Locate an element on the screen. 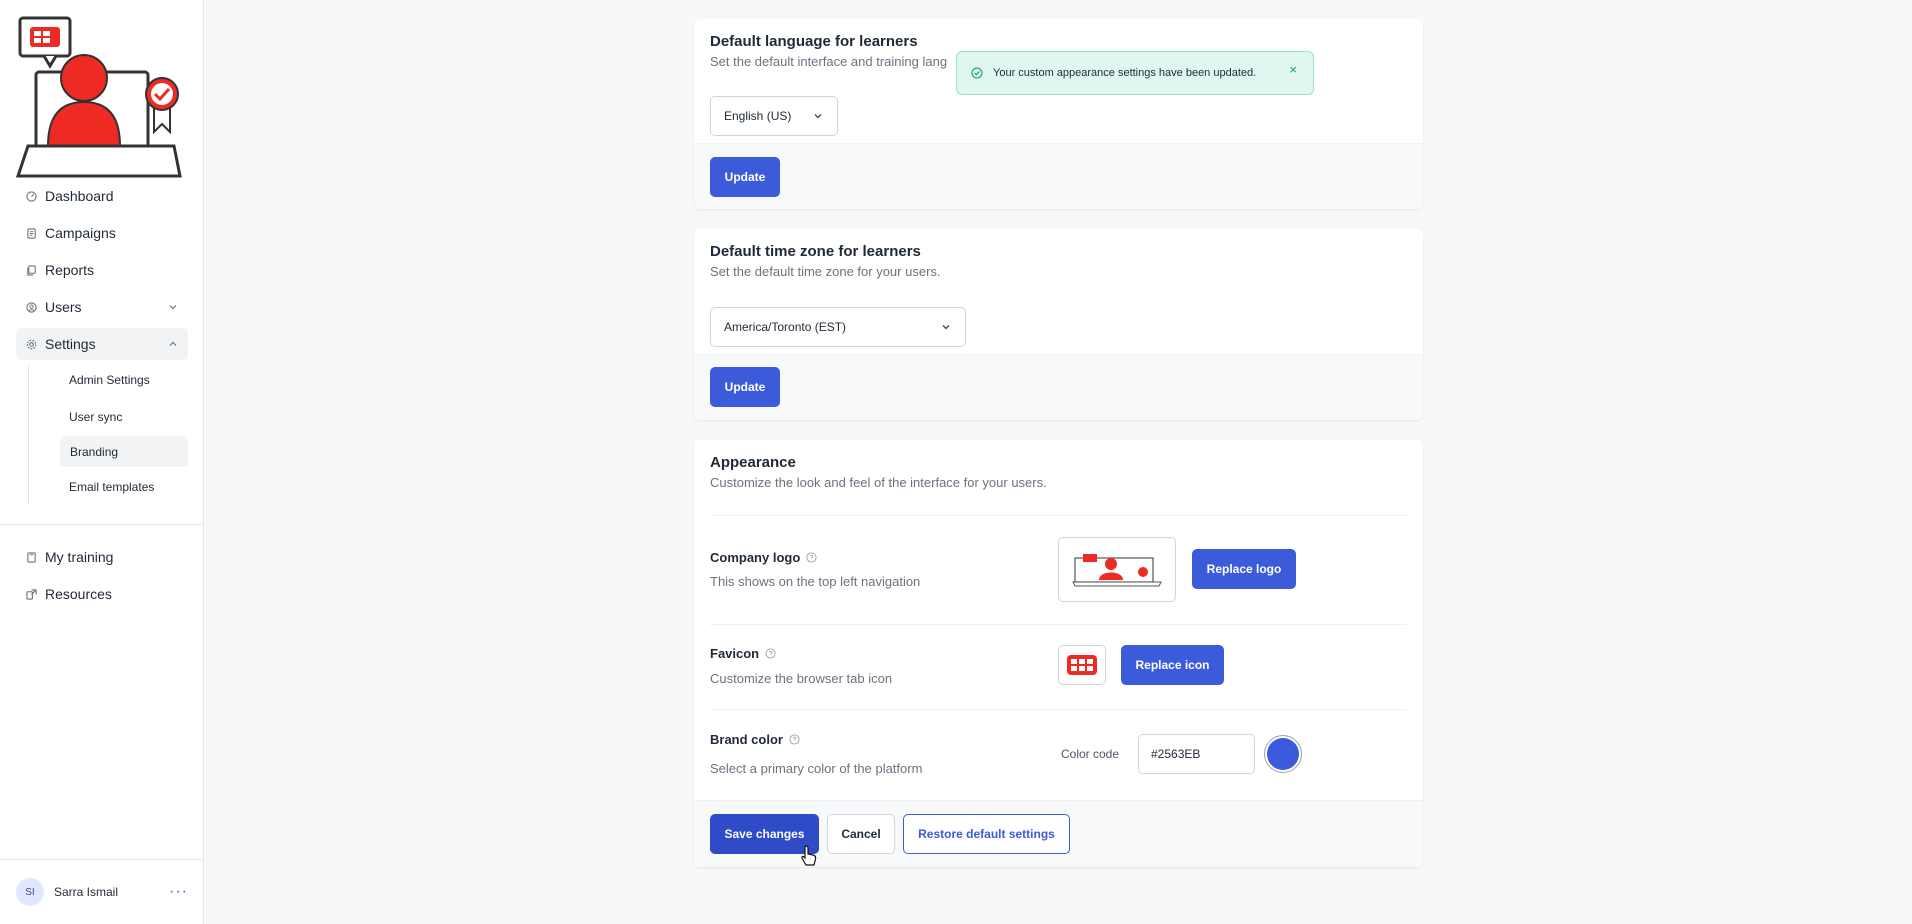  favicon-description: Customize the browser tab icon is located at coordinates (801, 678).